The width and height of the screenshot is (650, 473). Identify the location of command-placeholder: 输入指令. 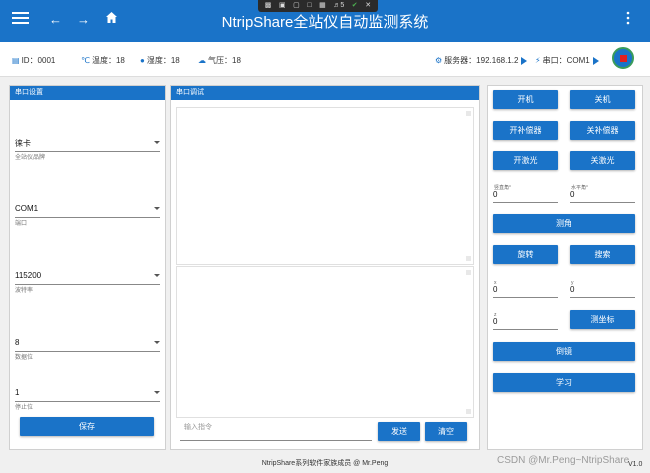
(198, 427).